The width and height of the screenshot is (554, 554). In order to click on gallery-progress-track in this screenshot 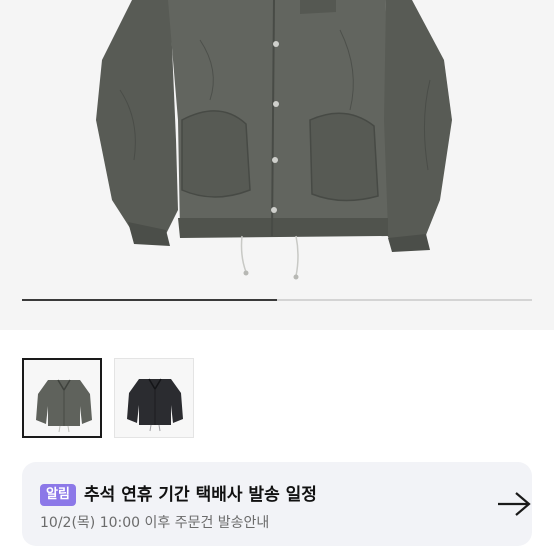, I will do `click(277, 300)`.